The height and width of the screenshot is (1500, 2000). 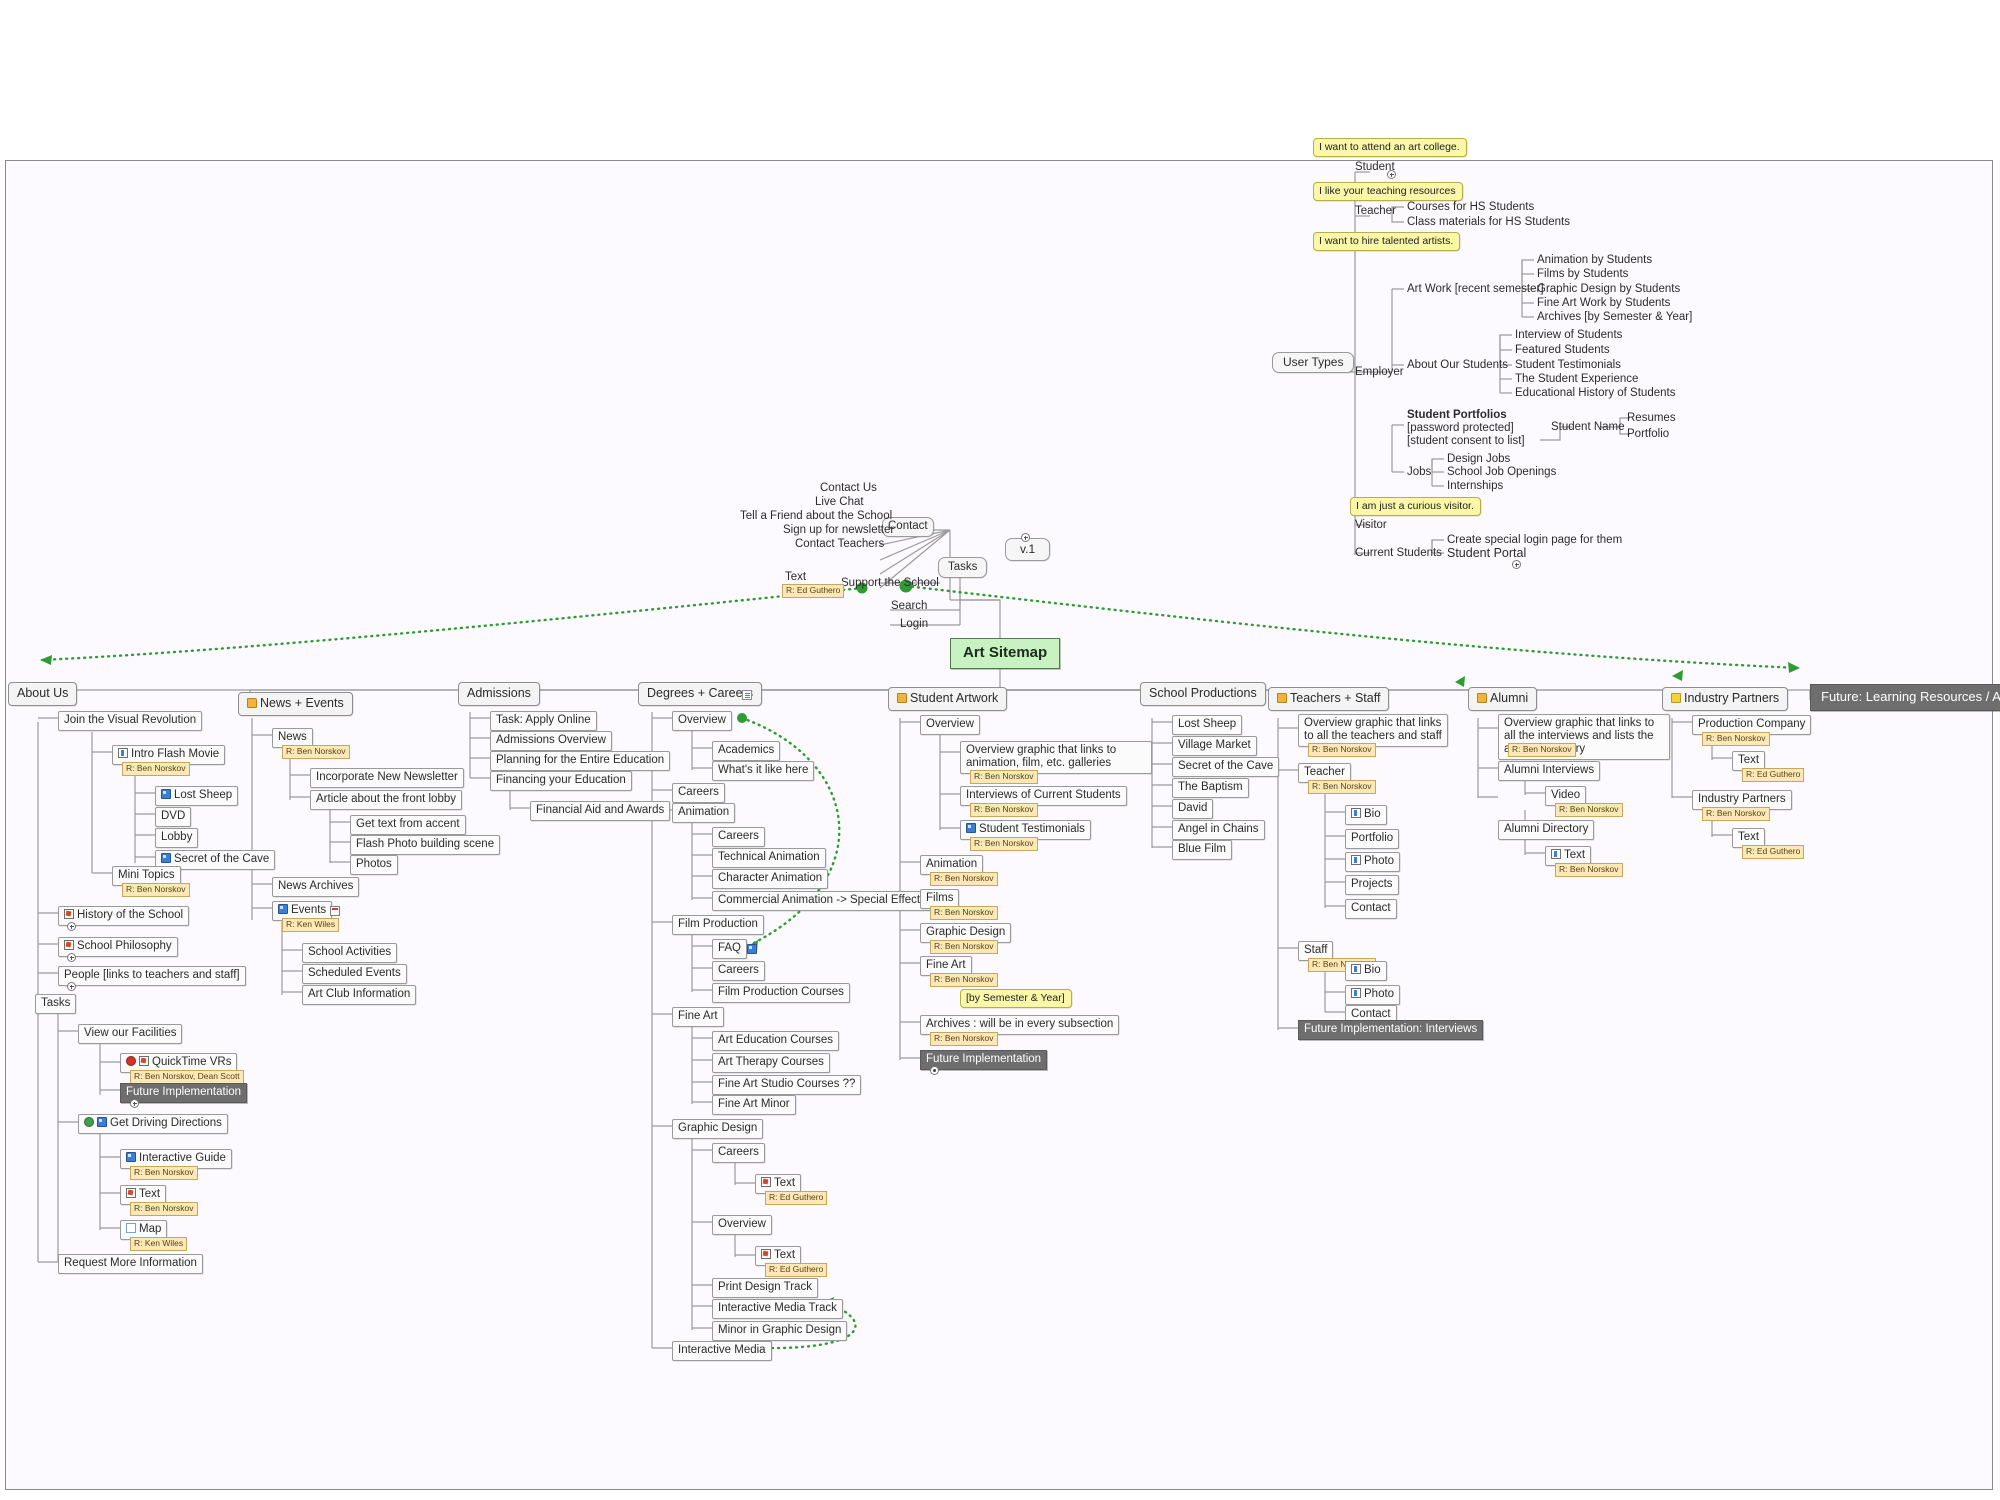 I want to click on student-portal-expand-icon, so click(x=1516, y=564).